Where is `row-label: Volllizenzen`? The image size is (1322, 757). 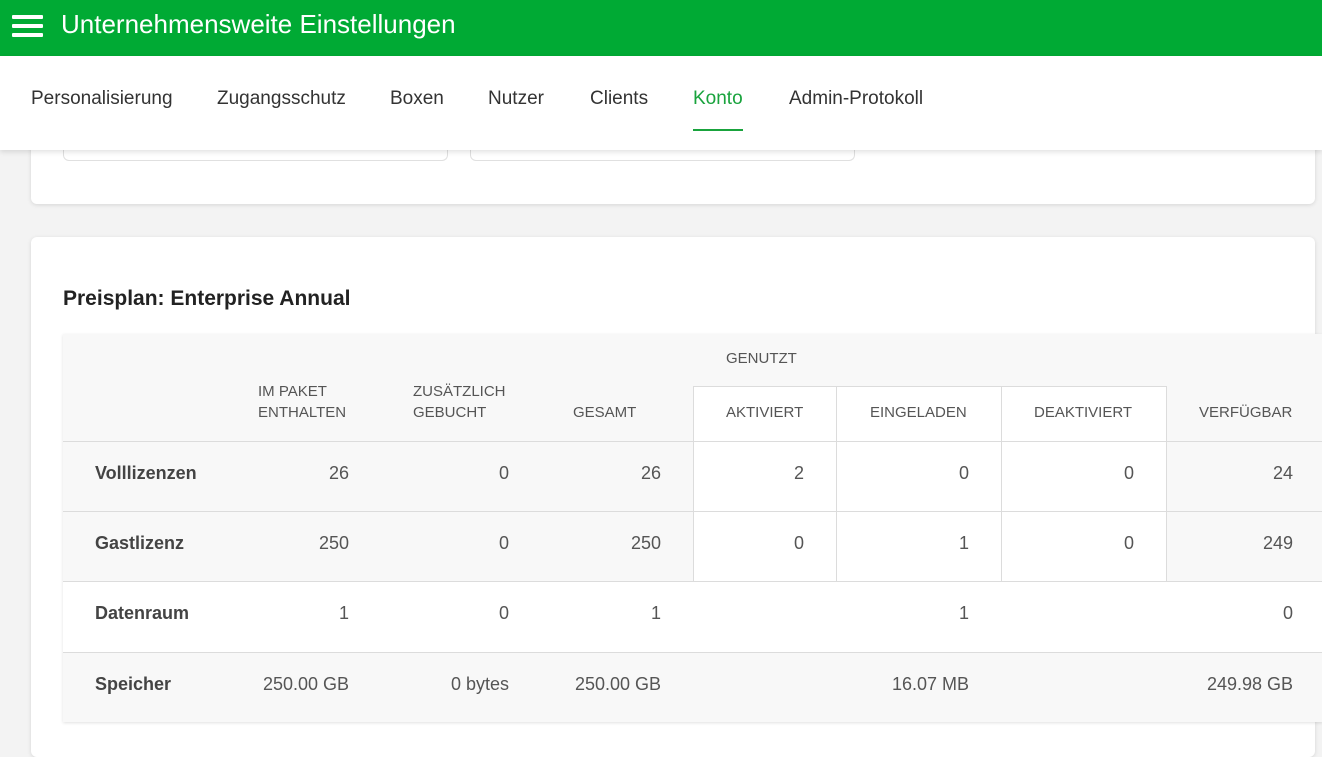 row-label: Volllizenzen is located at coordinates (146, 473).